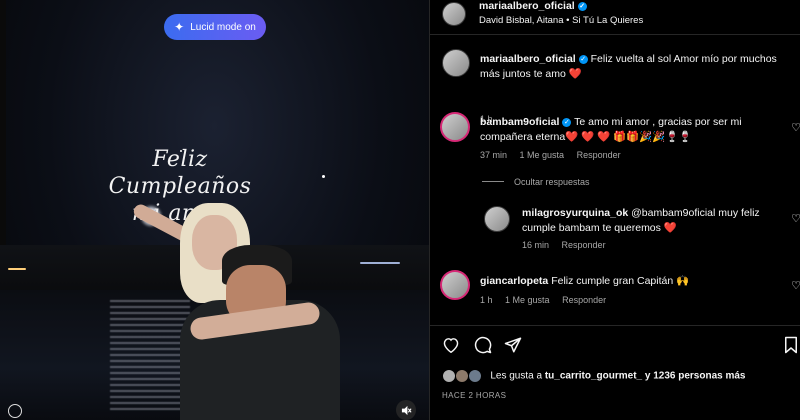 The image size is (800, 420). I want to click on comment-meta: 1 h 1 Me gusta Responder, so click(548, 300).